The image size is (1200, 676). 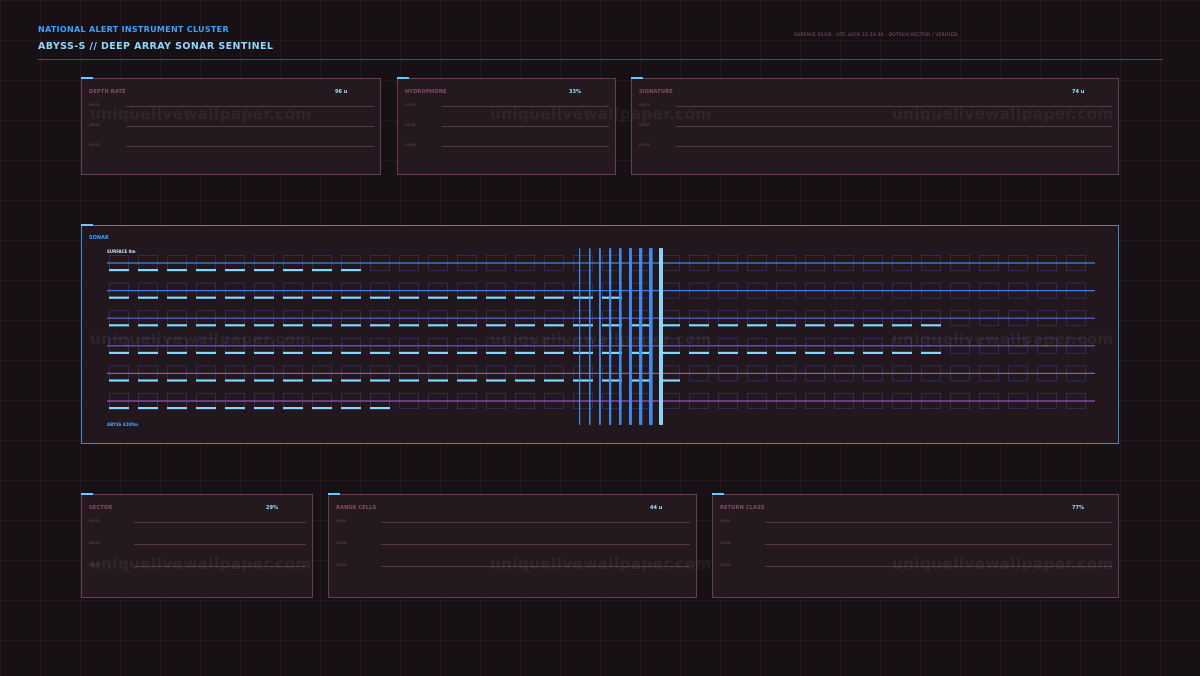 I want to click on page-title: ABYSS-S // DEEP ARRAY SONAR SENTINEL, so click(x=156, y=46).